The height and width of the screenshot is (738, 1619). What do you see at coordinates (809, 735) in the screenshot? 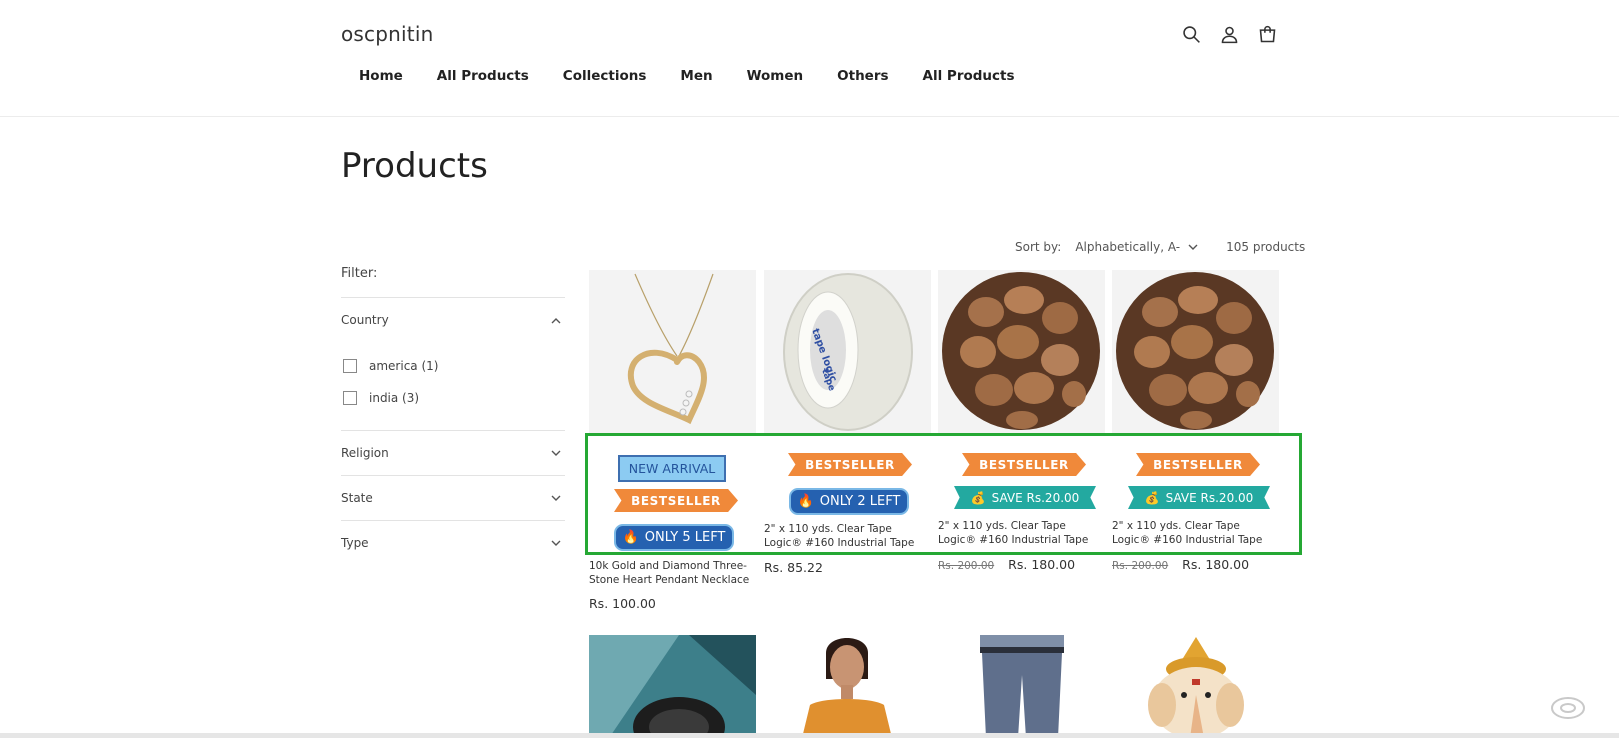
I see `bottom-divider` at bounding box center [809, 735].